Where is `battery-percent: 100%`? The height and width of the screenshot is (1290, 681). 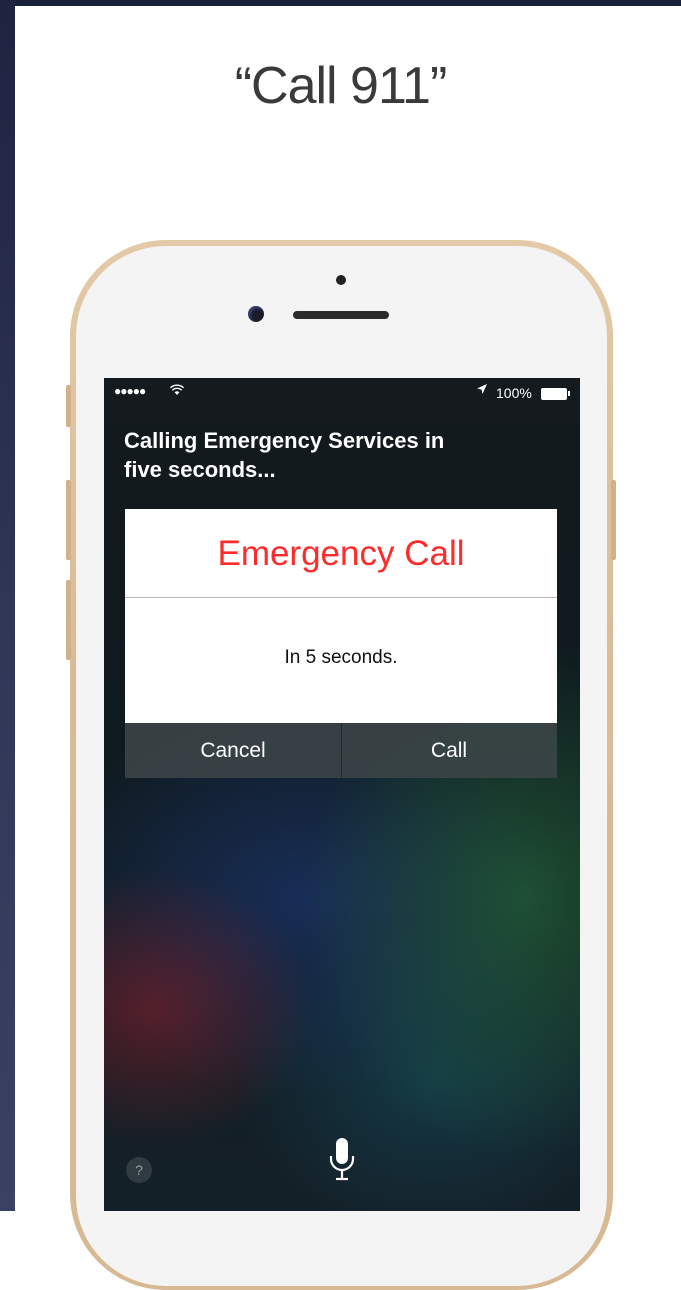 battery-percent: 100% is located at coordinates (514, 393).